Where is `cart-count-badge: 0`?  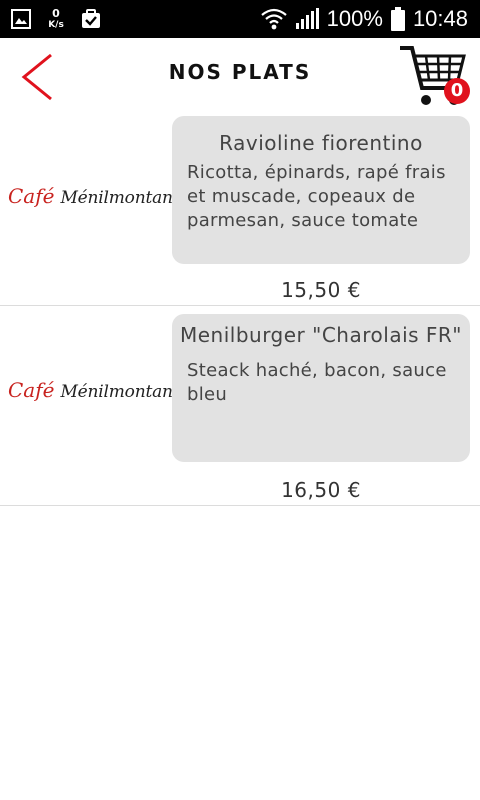
cart-count-badge: 0 is located at coordinates (457, 91).